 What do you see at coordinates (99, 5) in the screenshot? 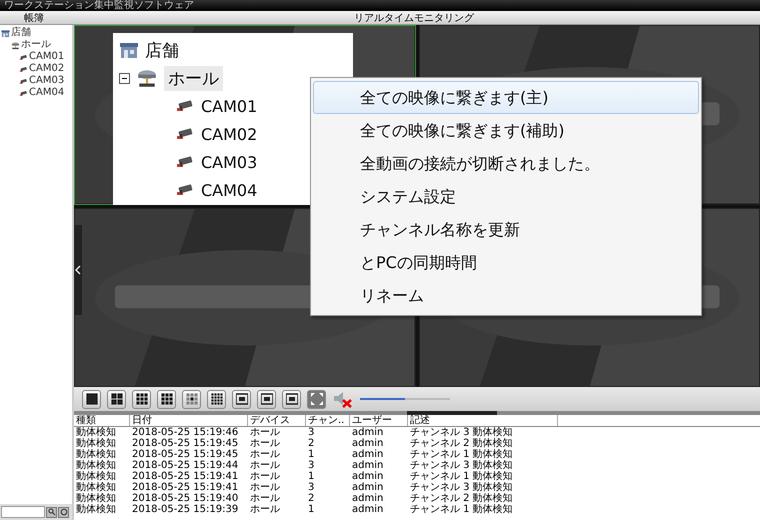
I see `window-title: ワークステーション集中監視ソフトウェア` at bounding box center [99, 5].